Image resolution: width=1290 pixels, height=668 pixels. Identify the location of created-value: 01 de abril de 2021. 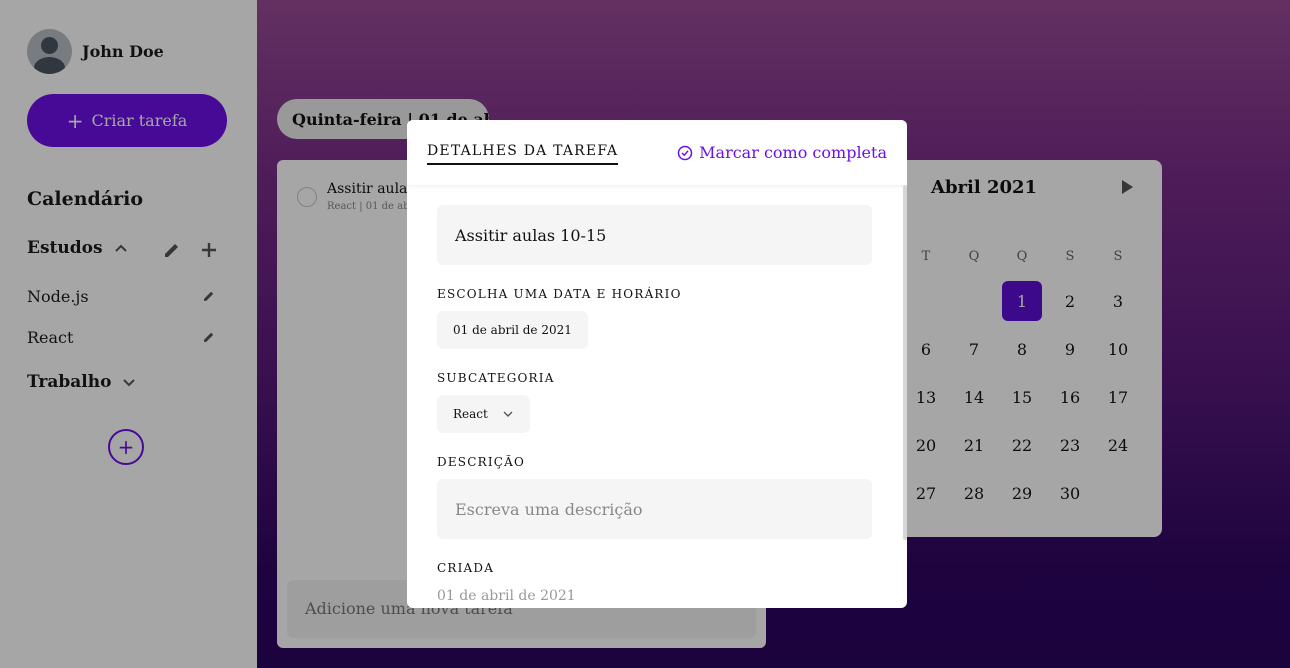
(506, 596).